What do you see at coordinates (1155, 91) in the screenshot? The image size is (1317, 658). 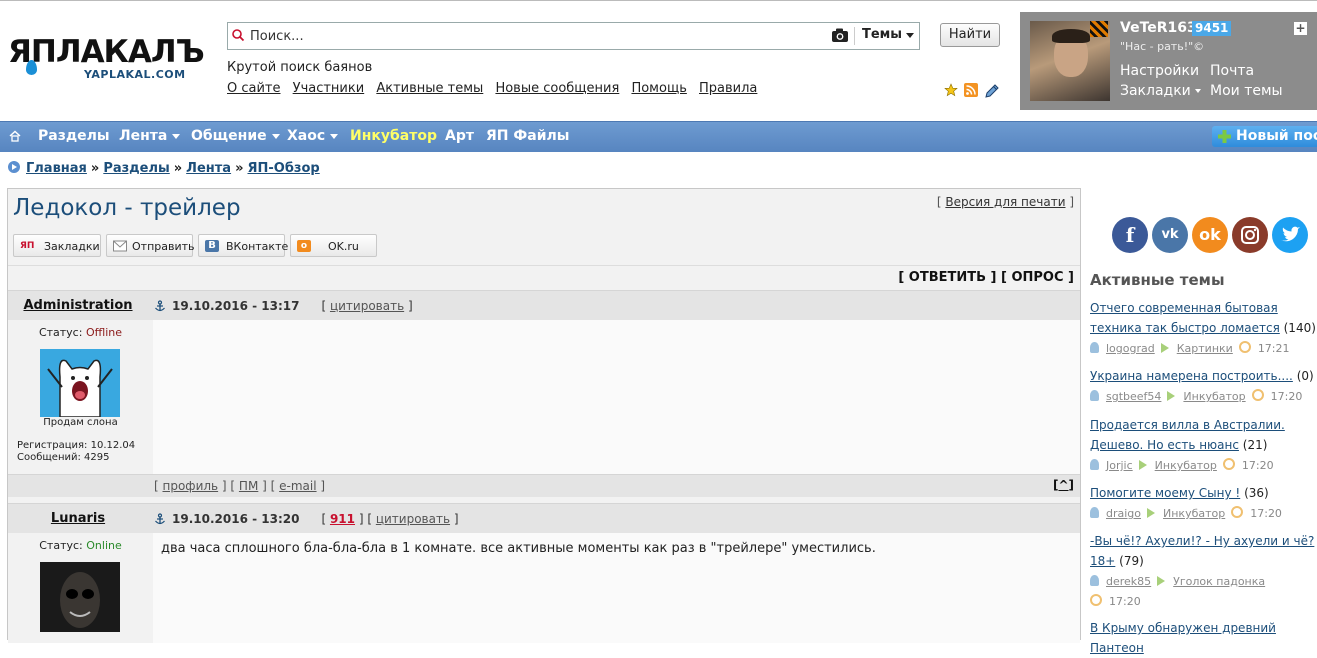 I see `bookmarks-label: Закладки` at bounding box center [1155, 91].